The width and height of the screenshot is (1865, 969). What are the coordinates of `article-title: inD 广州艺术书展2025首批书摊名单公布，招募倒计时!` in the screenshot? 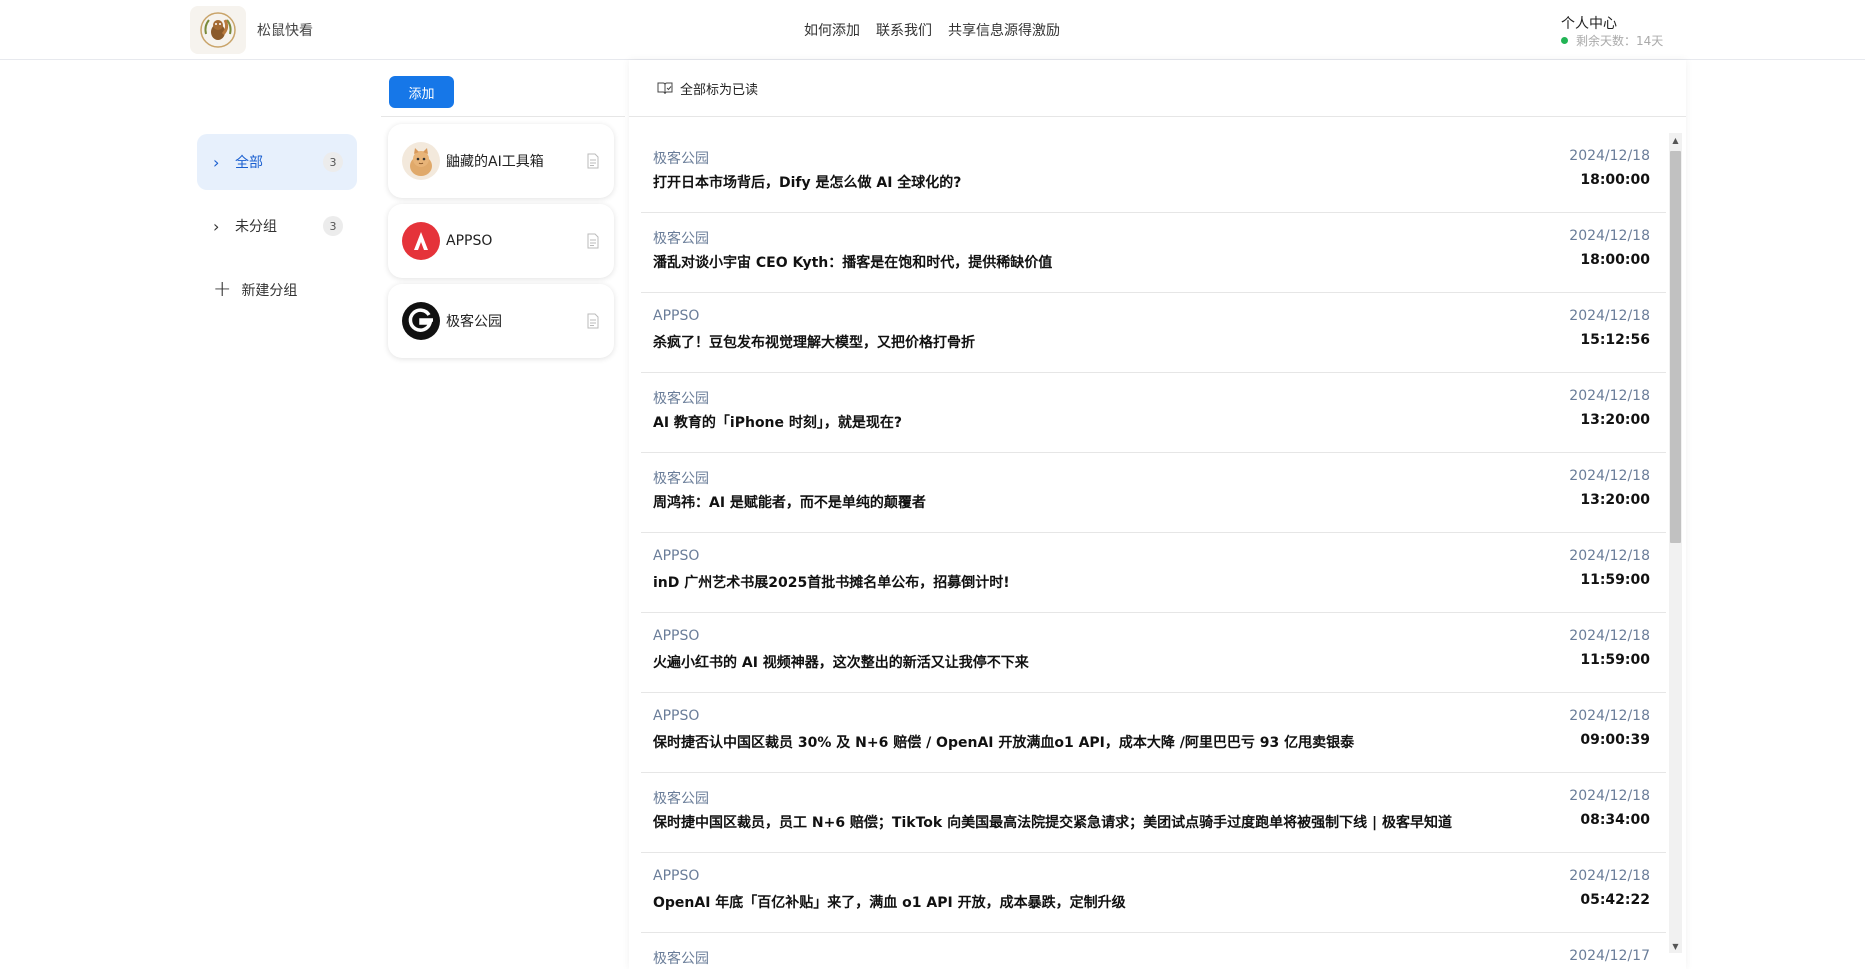 It's located at (831, 582).